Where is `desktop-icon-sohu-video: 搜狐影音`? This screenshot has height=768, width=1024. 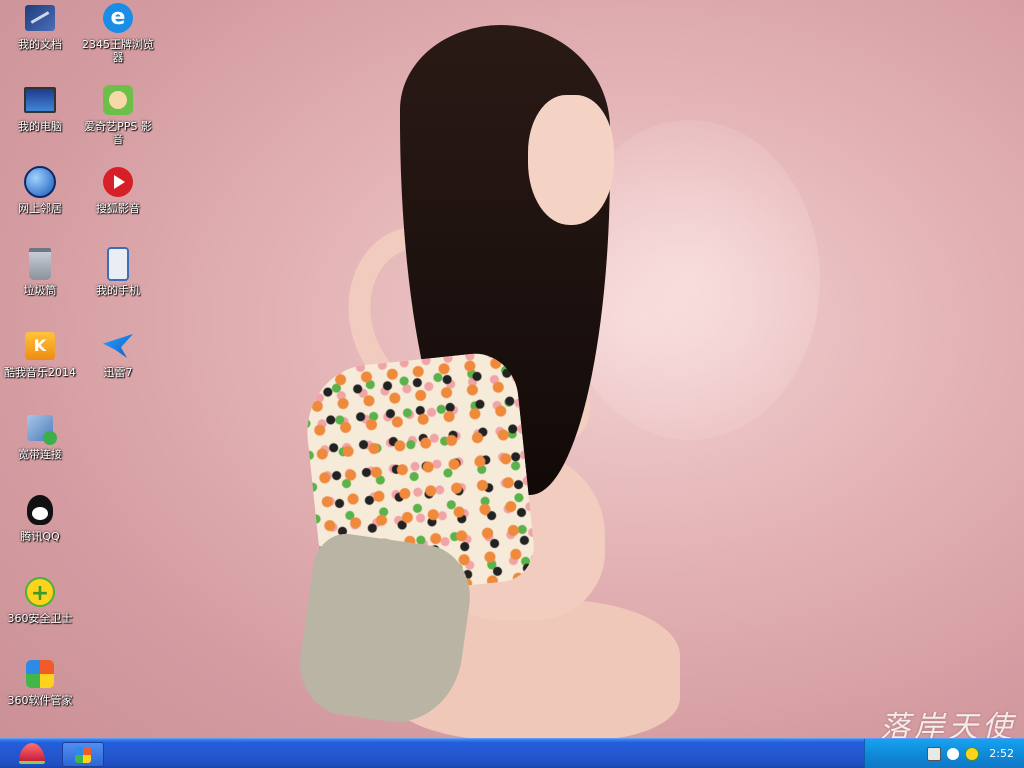
desktop-icon-sohu-video: 搜狐影音 is located at coordinates (118, 190).